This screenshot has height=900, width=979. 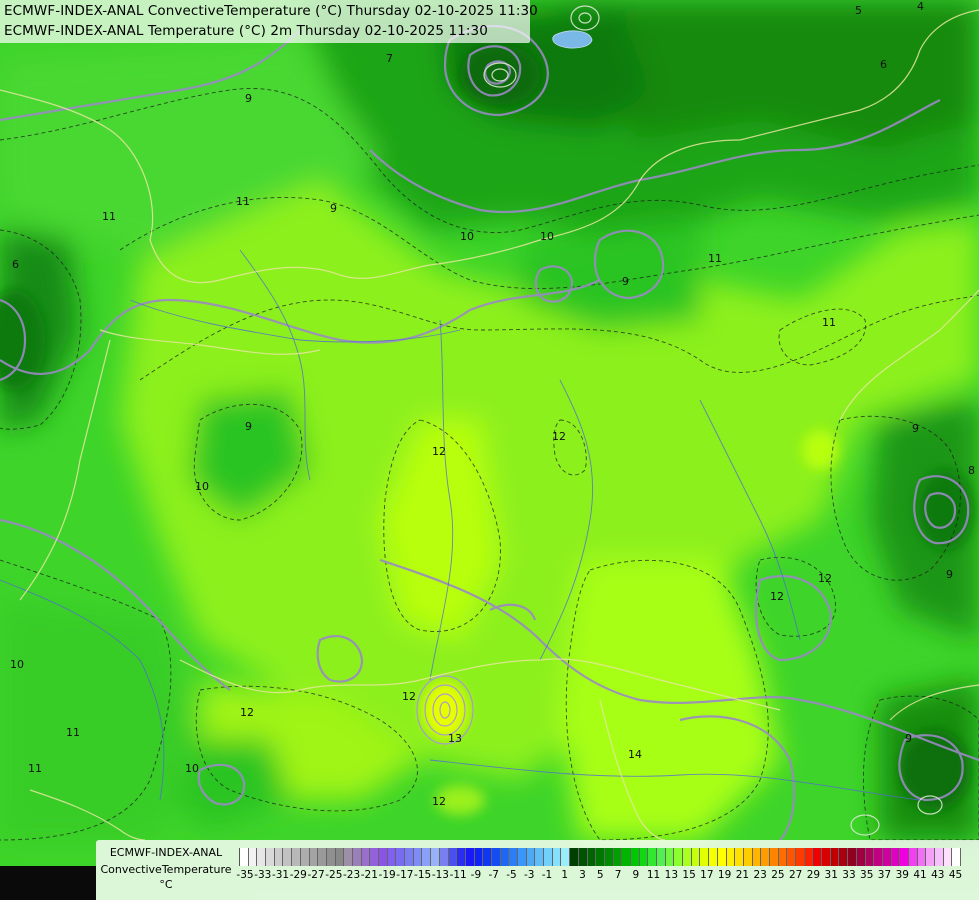 I want to click on legend-tick-label: -23, so click(x=352, y=875).